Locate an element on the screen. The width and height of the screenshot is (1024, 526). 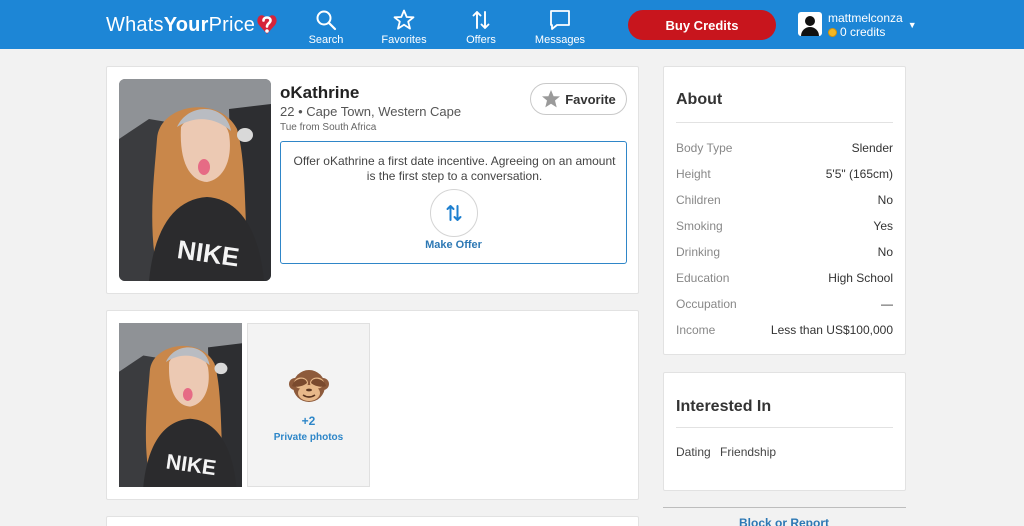
about-key: Smoking is located at coordinates (699, 226).